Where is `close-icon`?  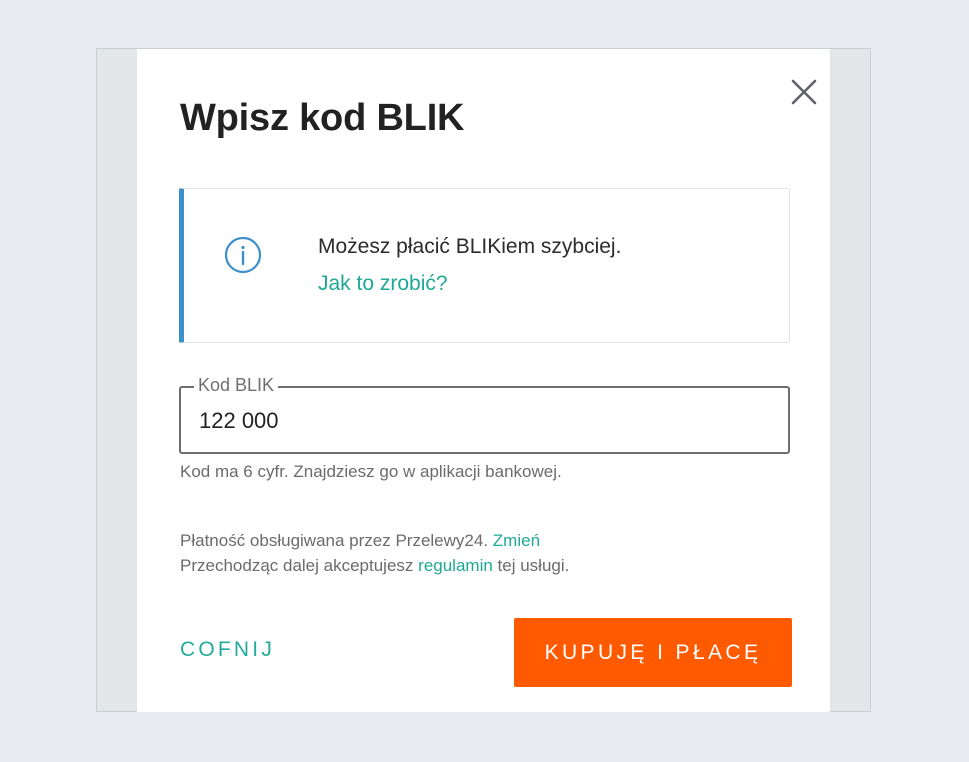 close-icon is located at coordinates (804, 92).